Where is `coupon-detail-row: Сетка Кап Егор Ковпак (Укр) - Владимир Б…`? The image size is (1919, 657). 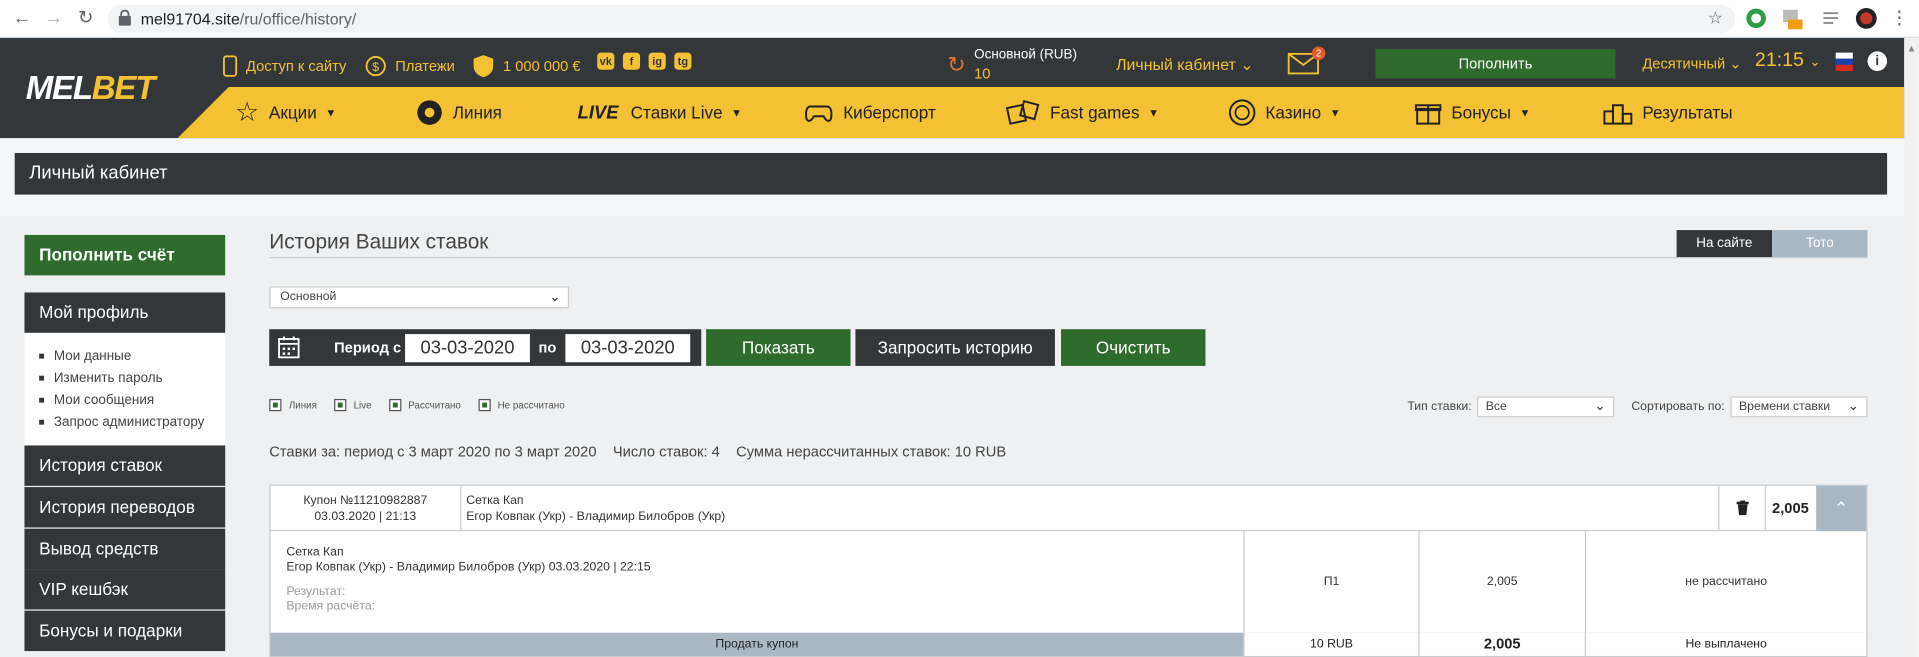 coupon-detail-row: Сетка Кап Егор Ковпак (Укр) - Владимир Б… is located at coordinates (1068, 582).